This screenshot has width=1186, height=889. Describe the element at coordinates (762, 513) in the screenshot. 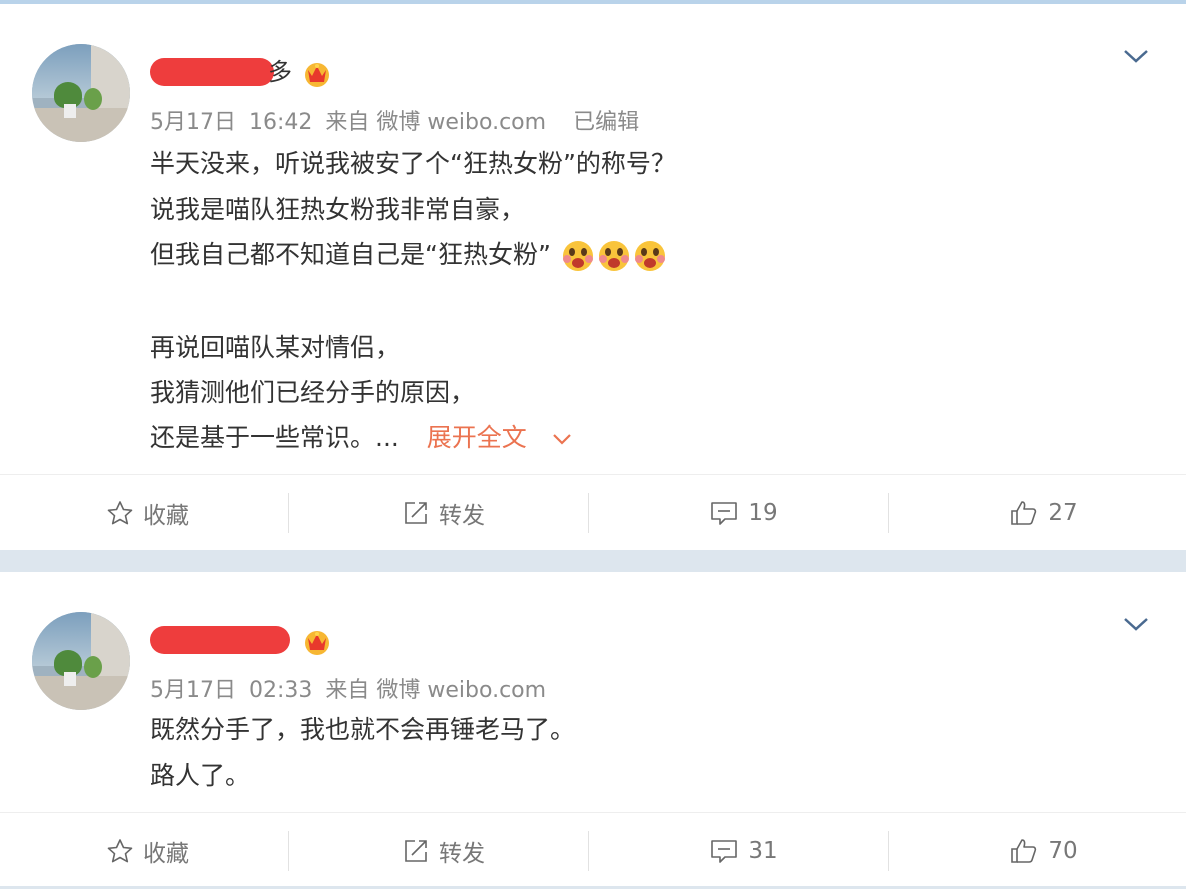

I see `comment-count: 19` at that location.